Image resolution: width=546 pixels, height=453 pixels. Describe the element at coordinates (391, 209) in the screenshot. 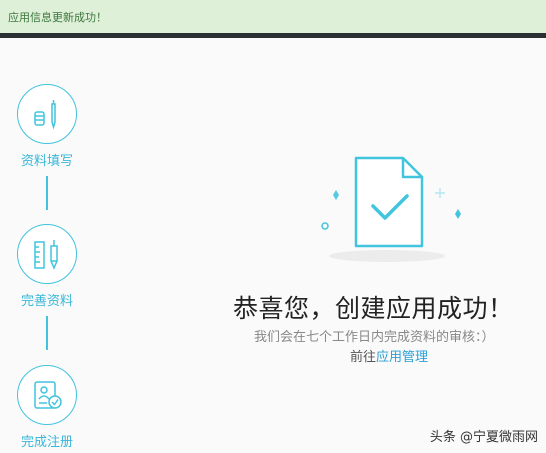

I see `success-document-icon` at that location.